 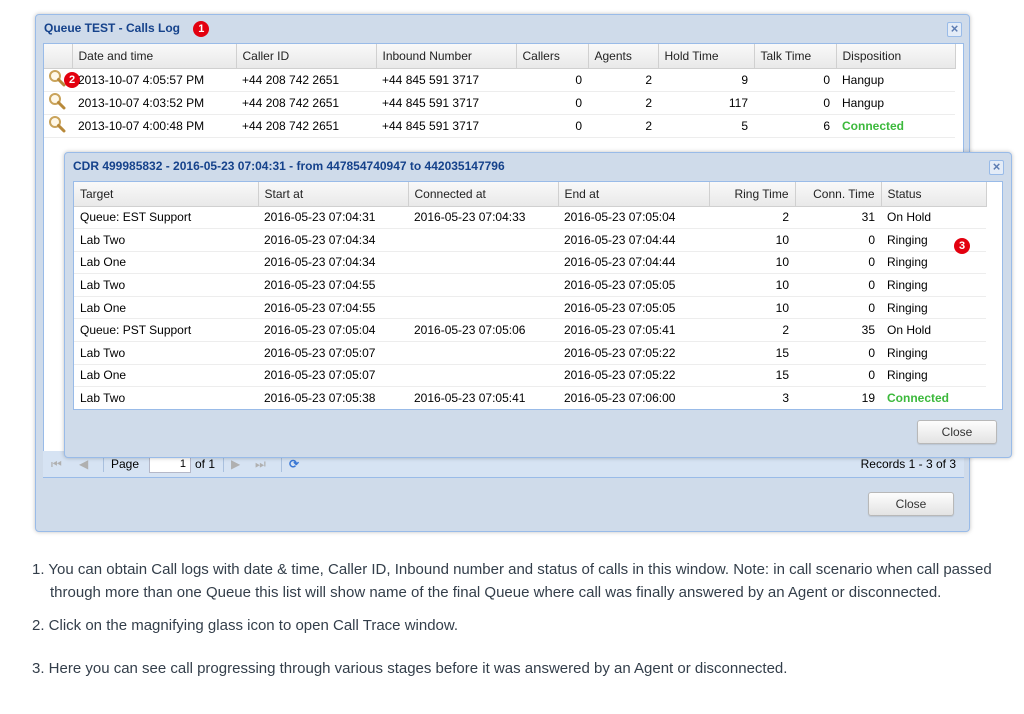 I want to click on call-date: 2013-10-07 4:05:57 PM, so click(x=154, y=80).